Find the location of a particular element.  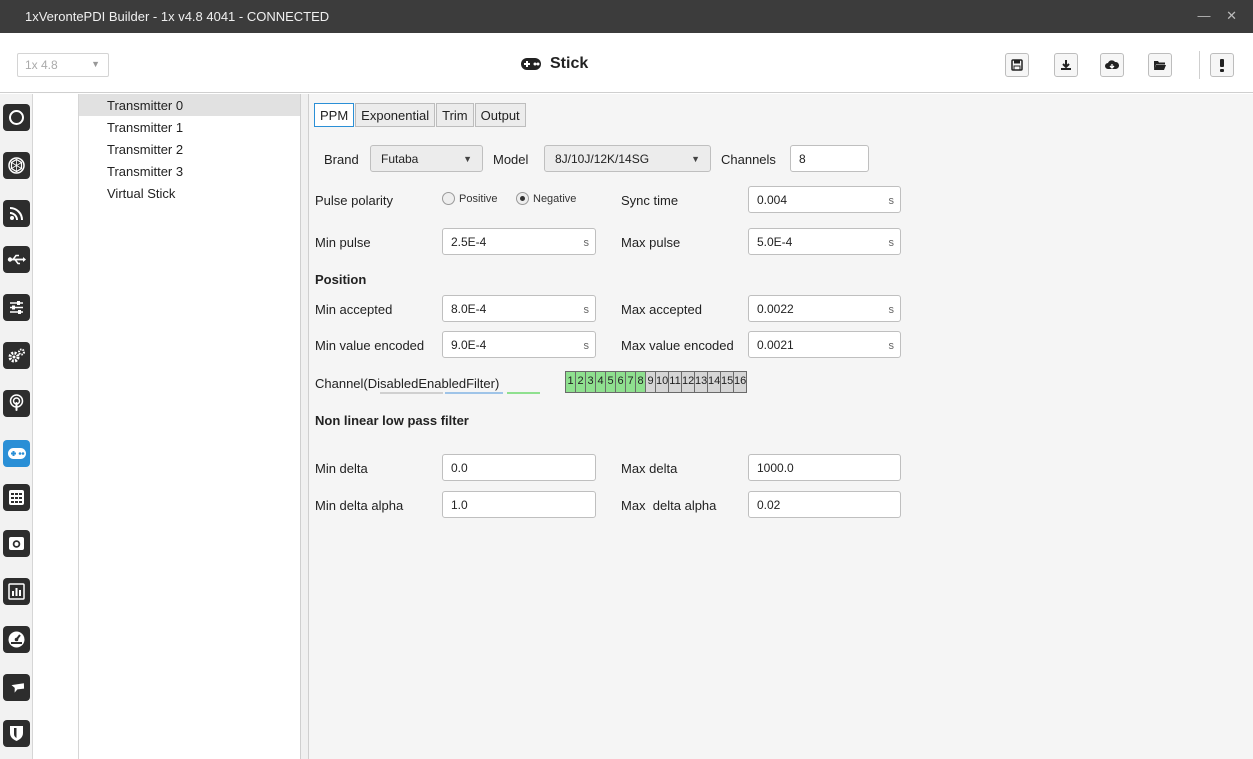

min-value-encoded-value: 9.0E-4 is located at coordinates (469, 345).